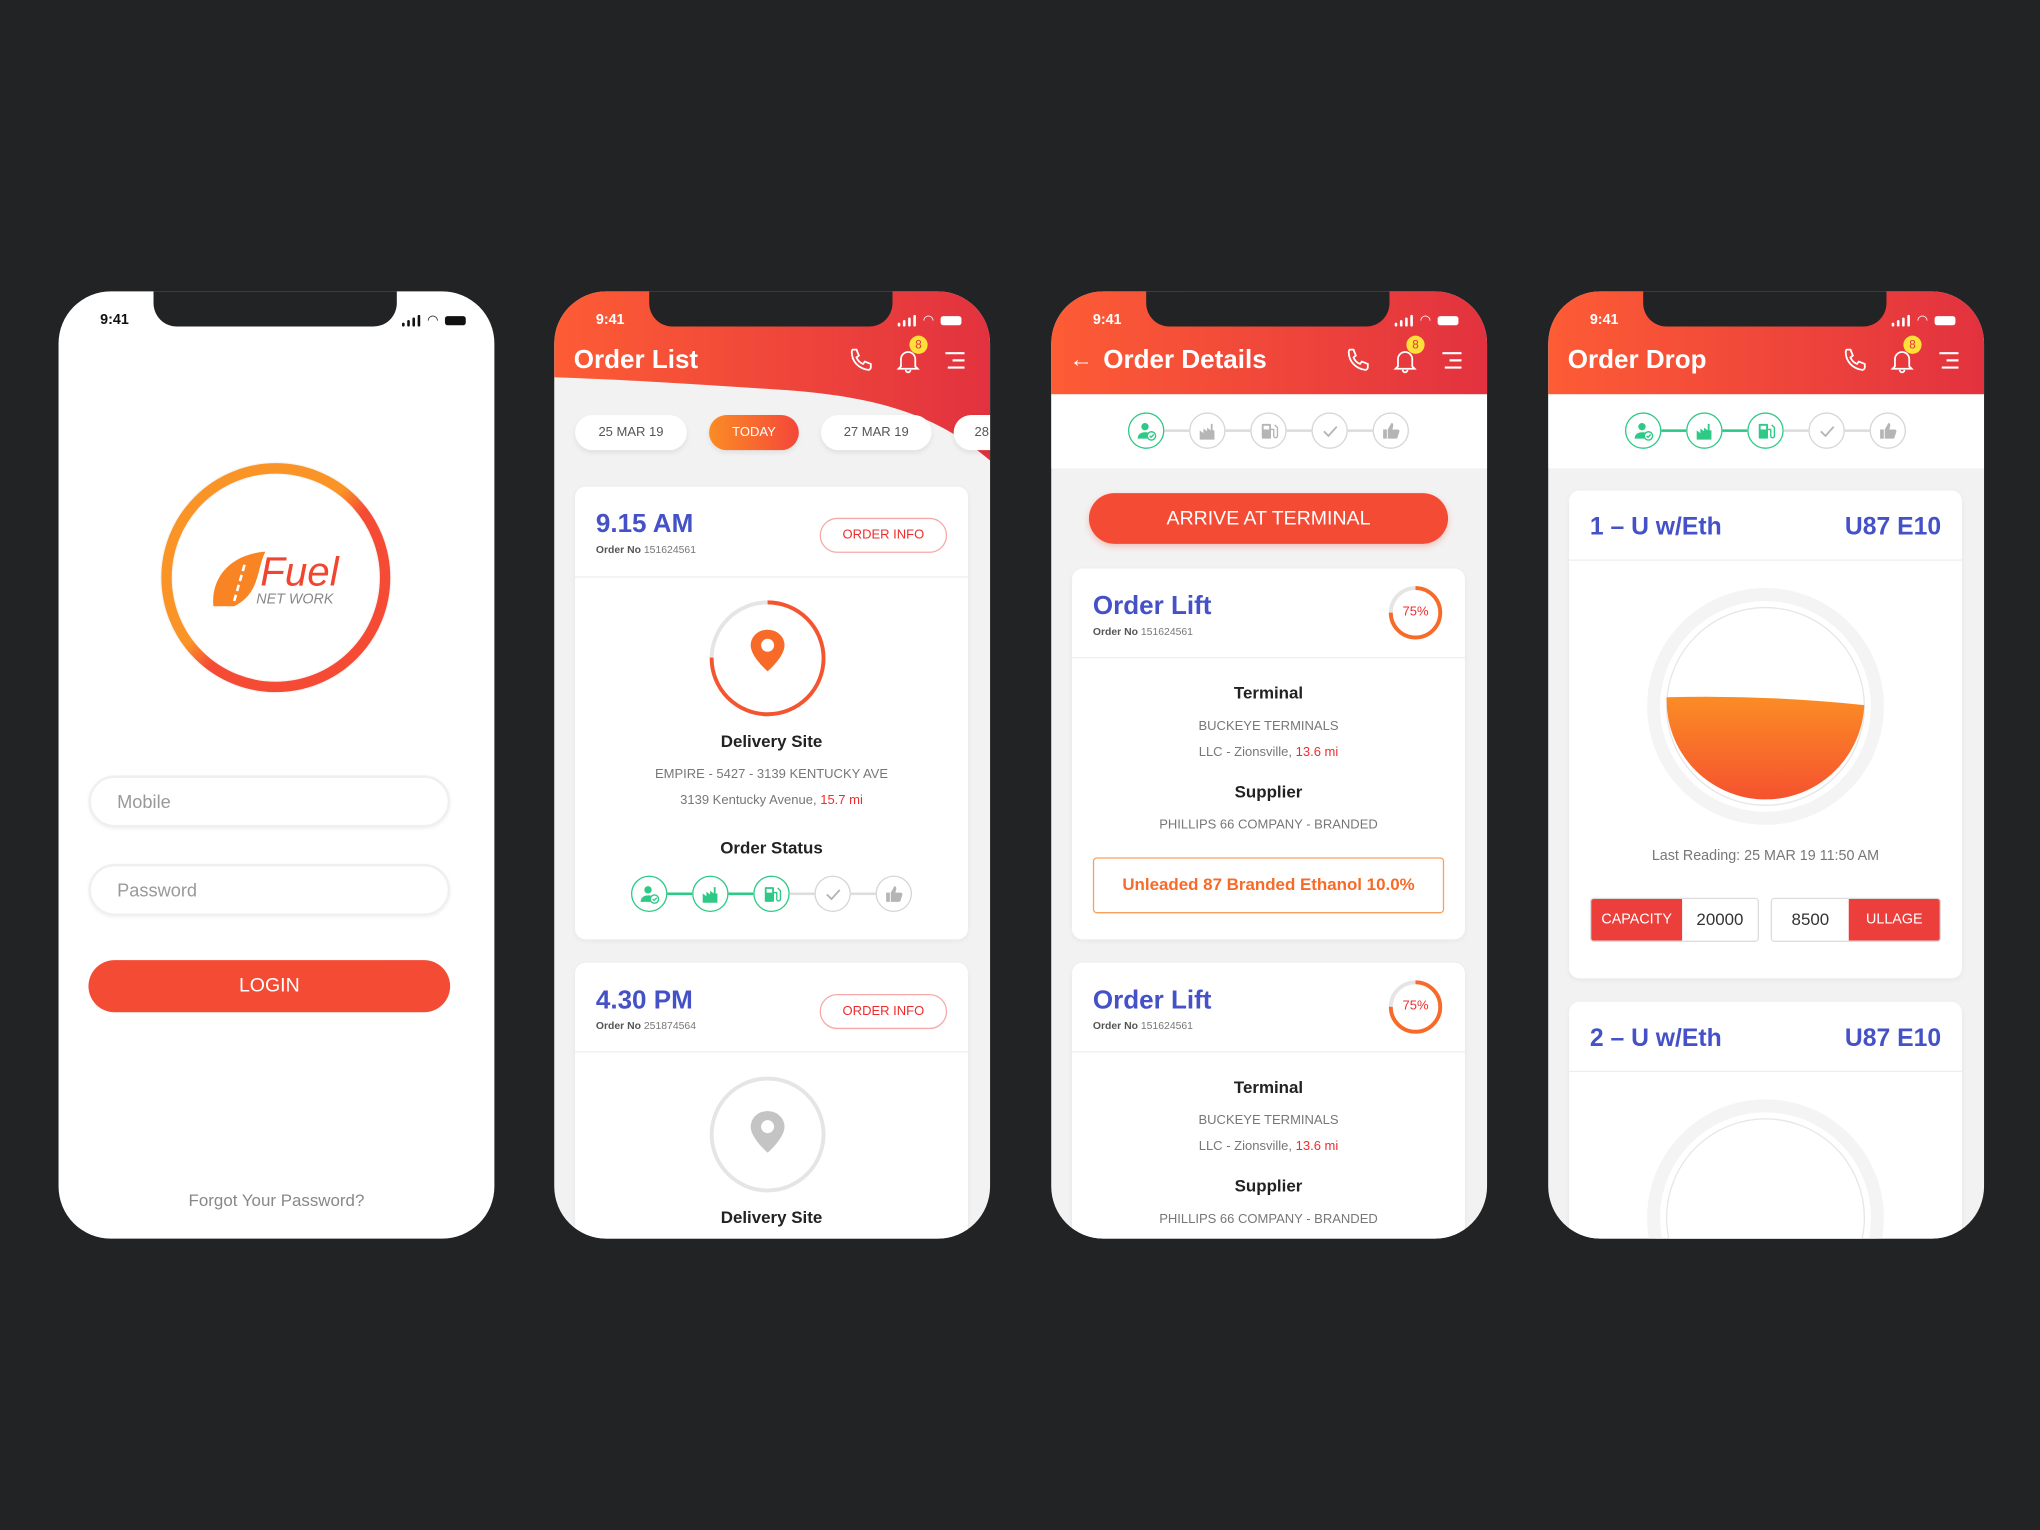 The height and width of the screenshot is (1530, 2040). What do you see at coordinates (1268, 518) in the screenshot?
I see `arrive-at-terminal-button: ARRIVE AT TERMINAL` at bounding box center [1268, 518].